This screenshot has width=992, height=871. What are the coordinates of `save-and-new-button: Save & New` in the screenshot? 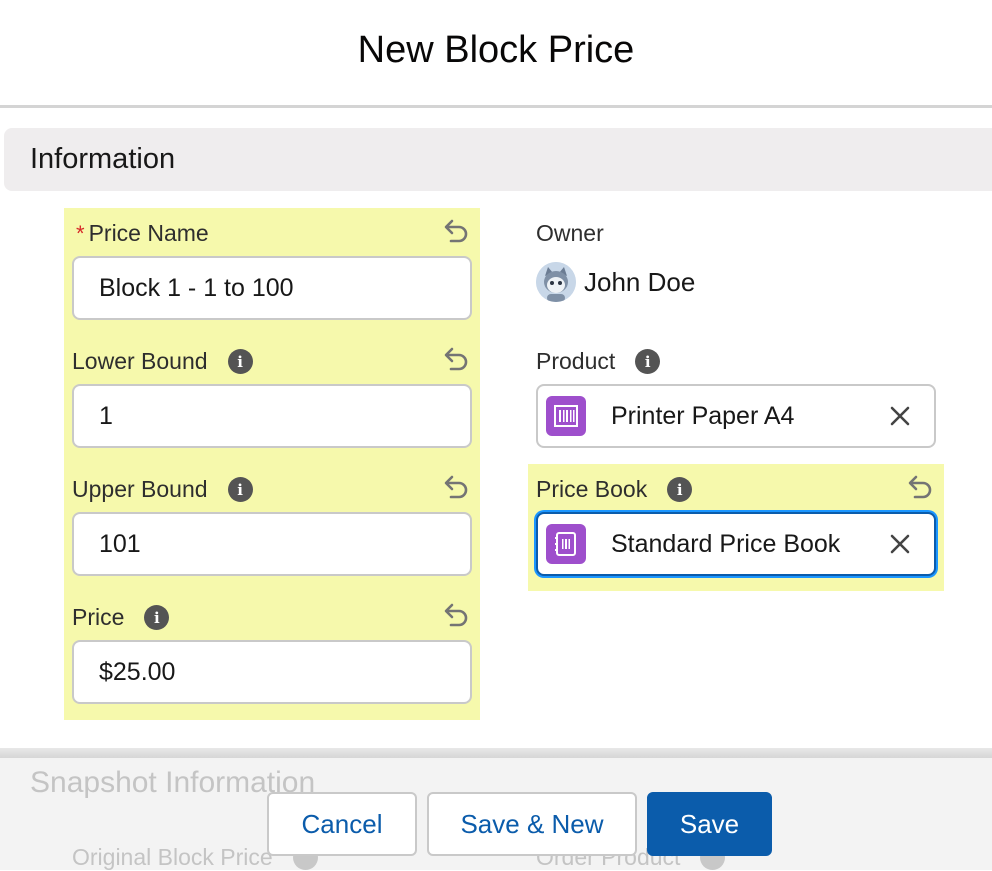 It's located at (532, 824).